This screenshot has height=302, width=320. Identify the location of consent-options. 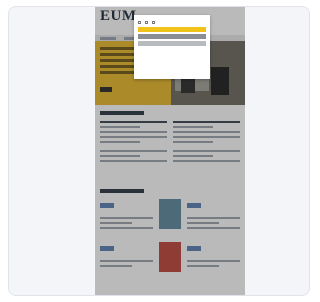
(172, 22).